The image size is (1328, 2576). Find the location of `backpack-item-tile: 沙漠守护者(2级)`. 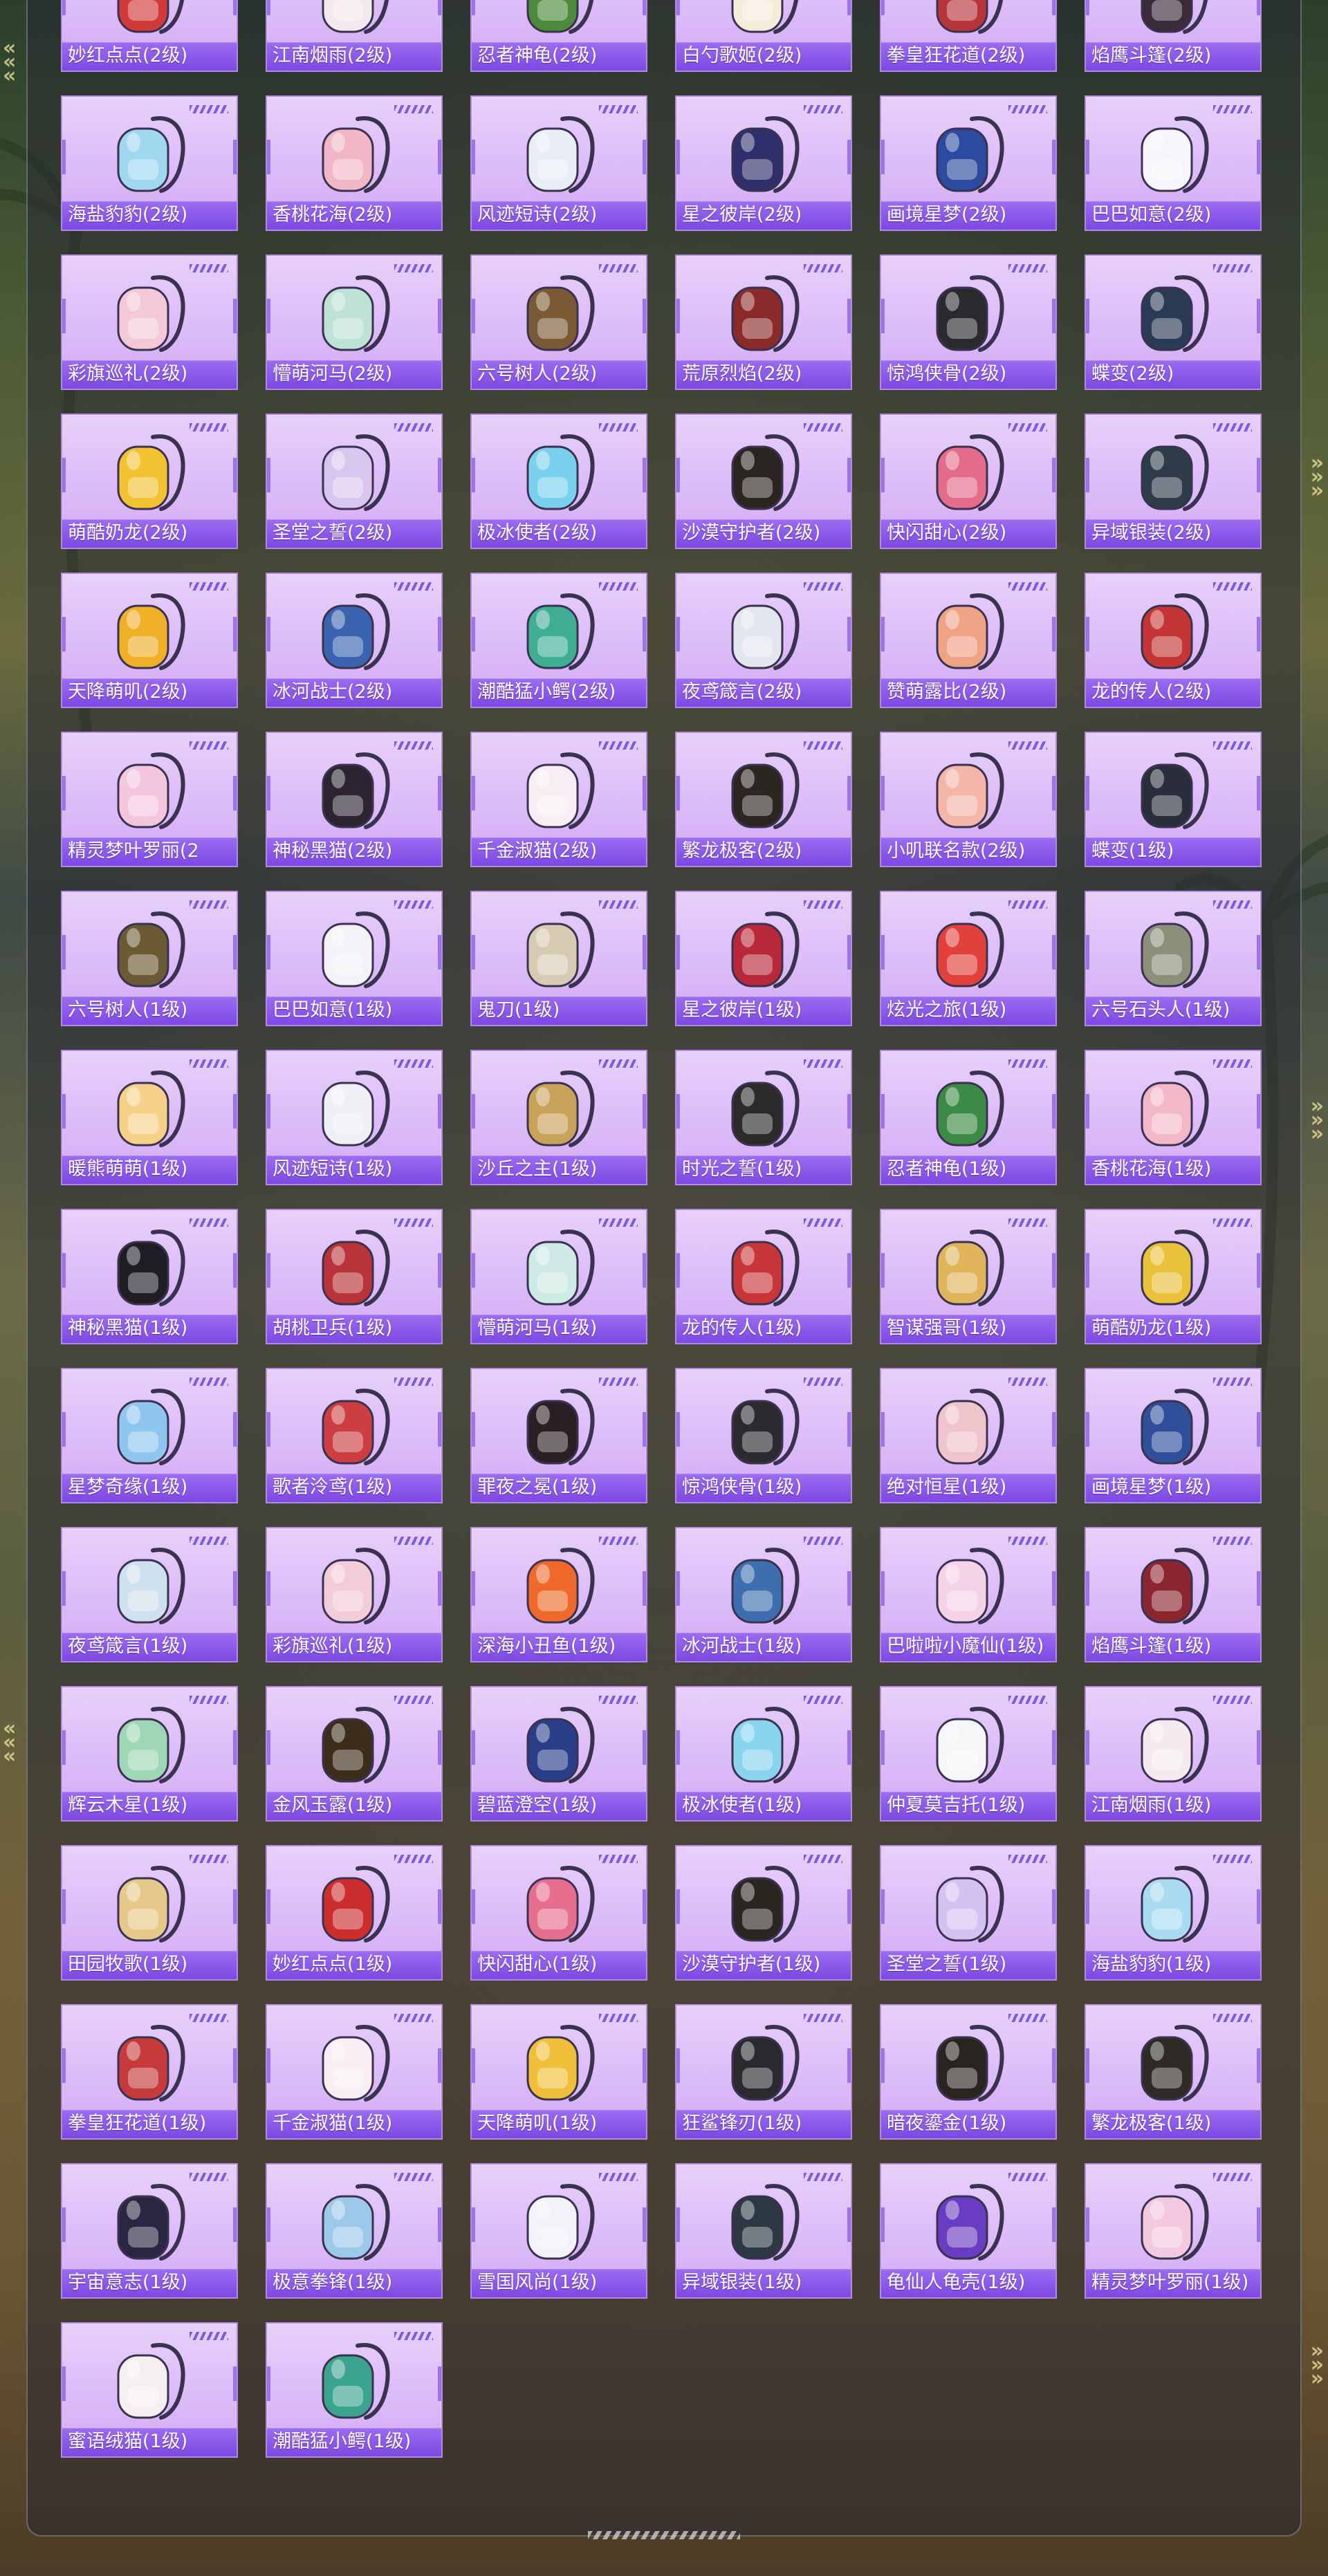

backpack-item-tile: 沙漠守护者(2级) is located at coordinates (763, 481).